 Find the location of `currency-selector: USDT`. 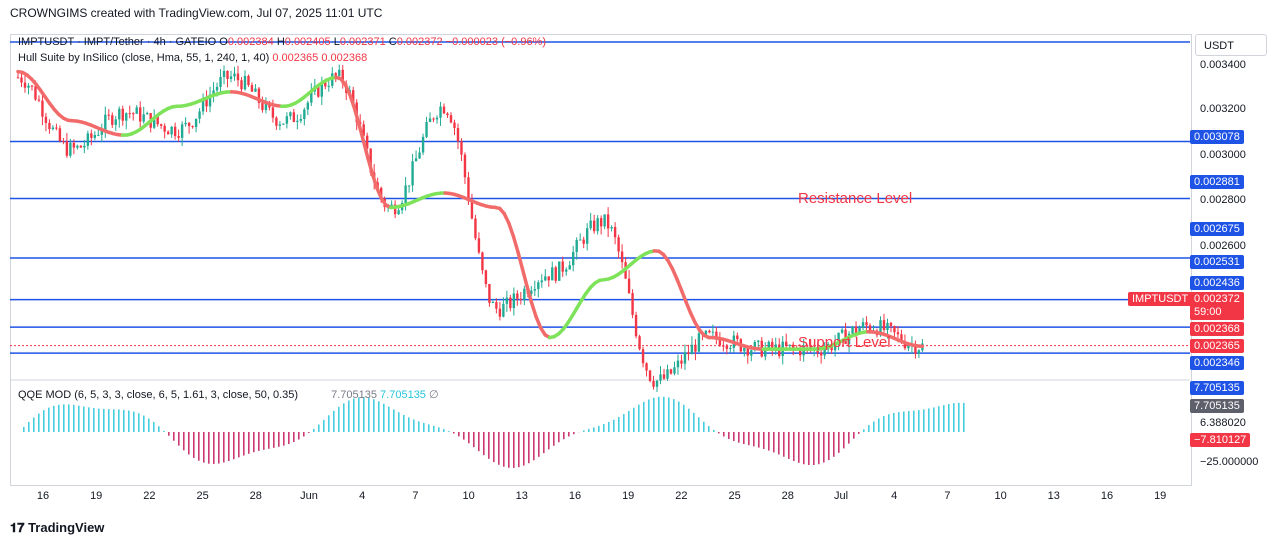

currency-selector: USDT is located at coordinates (1231, 45).